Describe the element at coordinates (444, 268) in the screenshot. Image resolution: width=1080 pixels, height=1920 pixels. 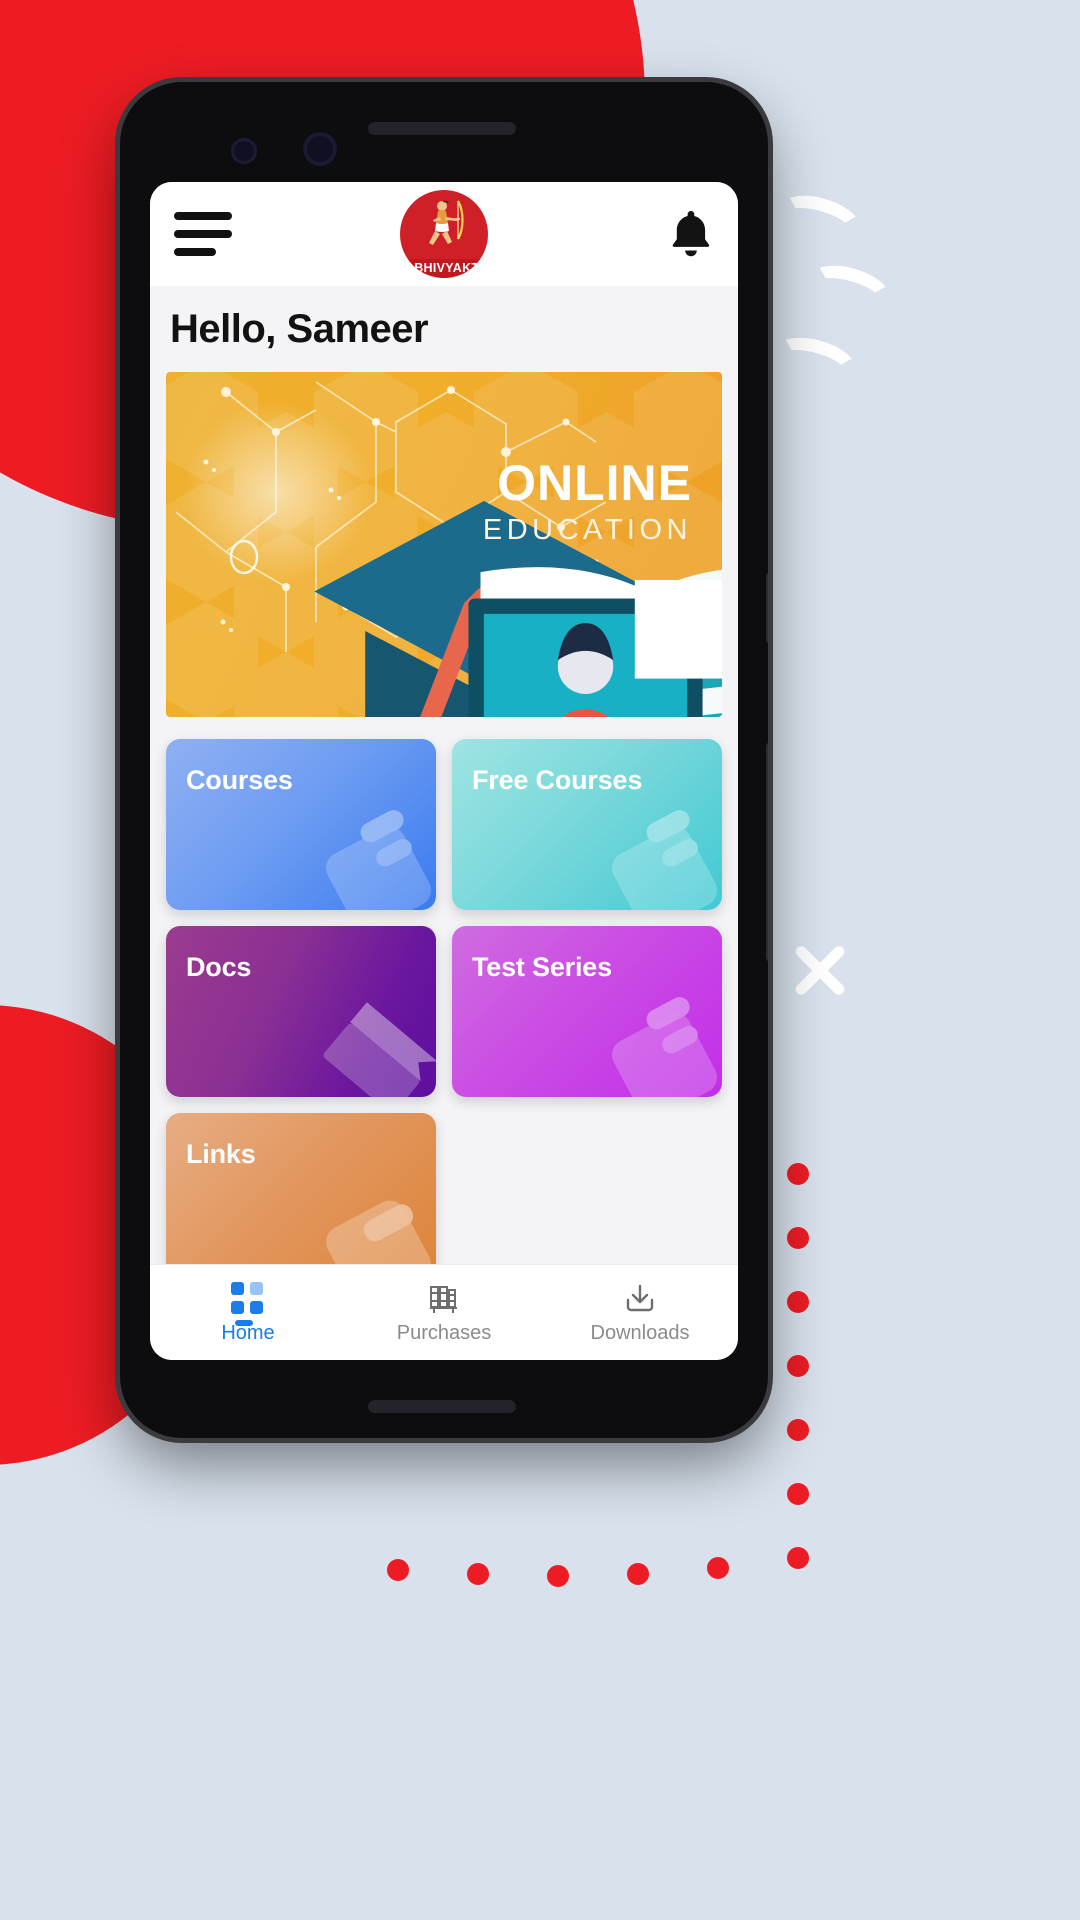
I see `brand-name-label: ABHIVYAKTI` at that location.